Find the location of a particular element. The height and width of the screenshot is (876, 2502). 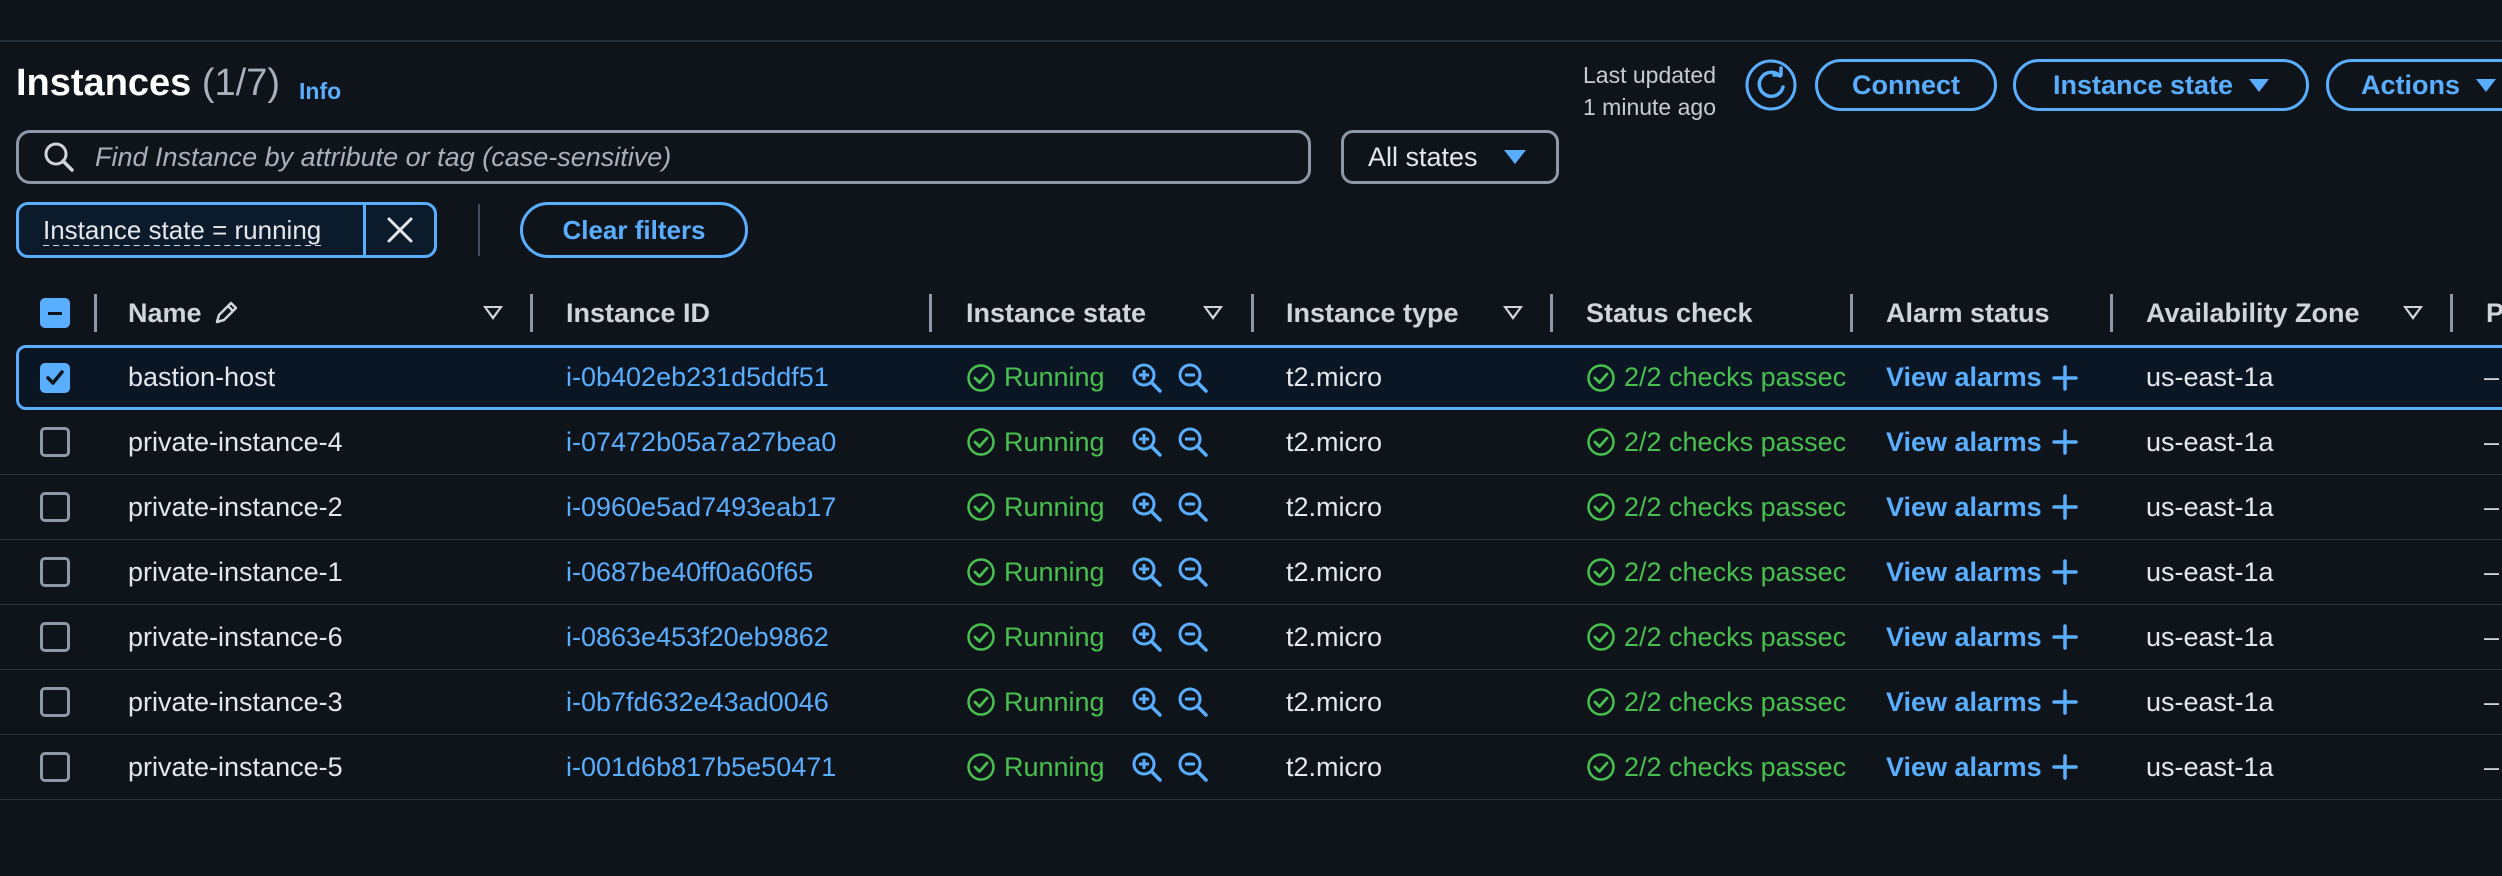

instance-name: private-instance-5 is located at coordinates (235, 766).